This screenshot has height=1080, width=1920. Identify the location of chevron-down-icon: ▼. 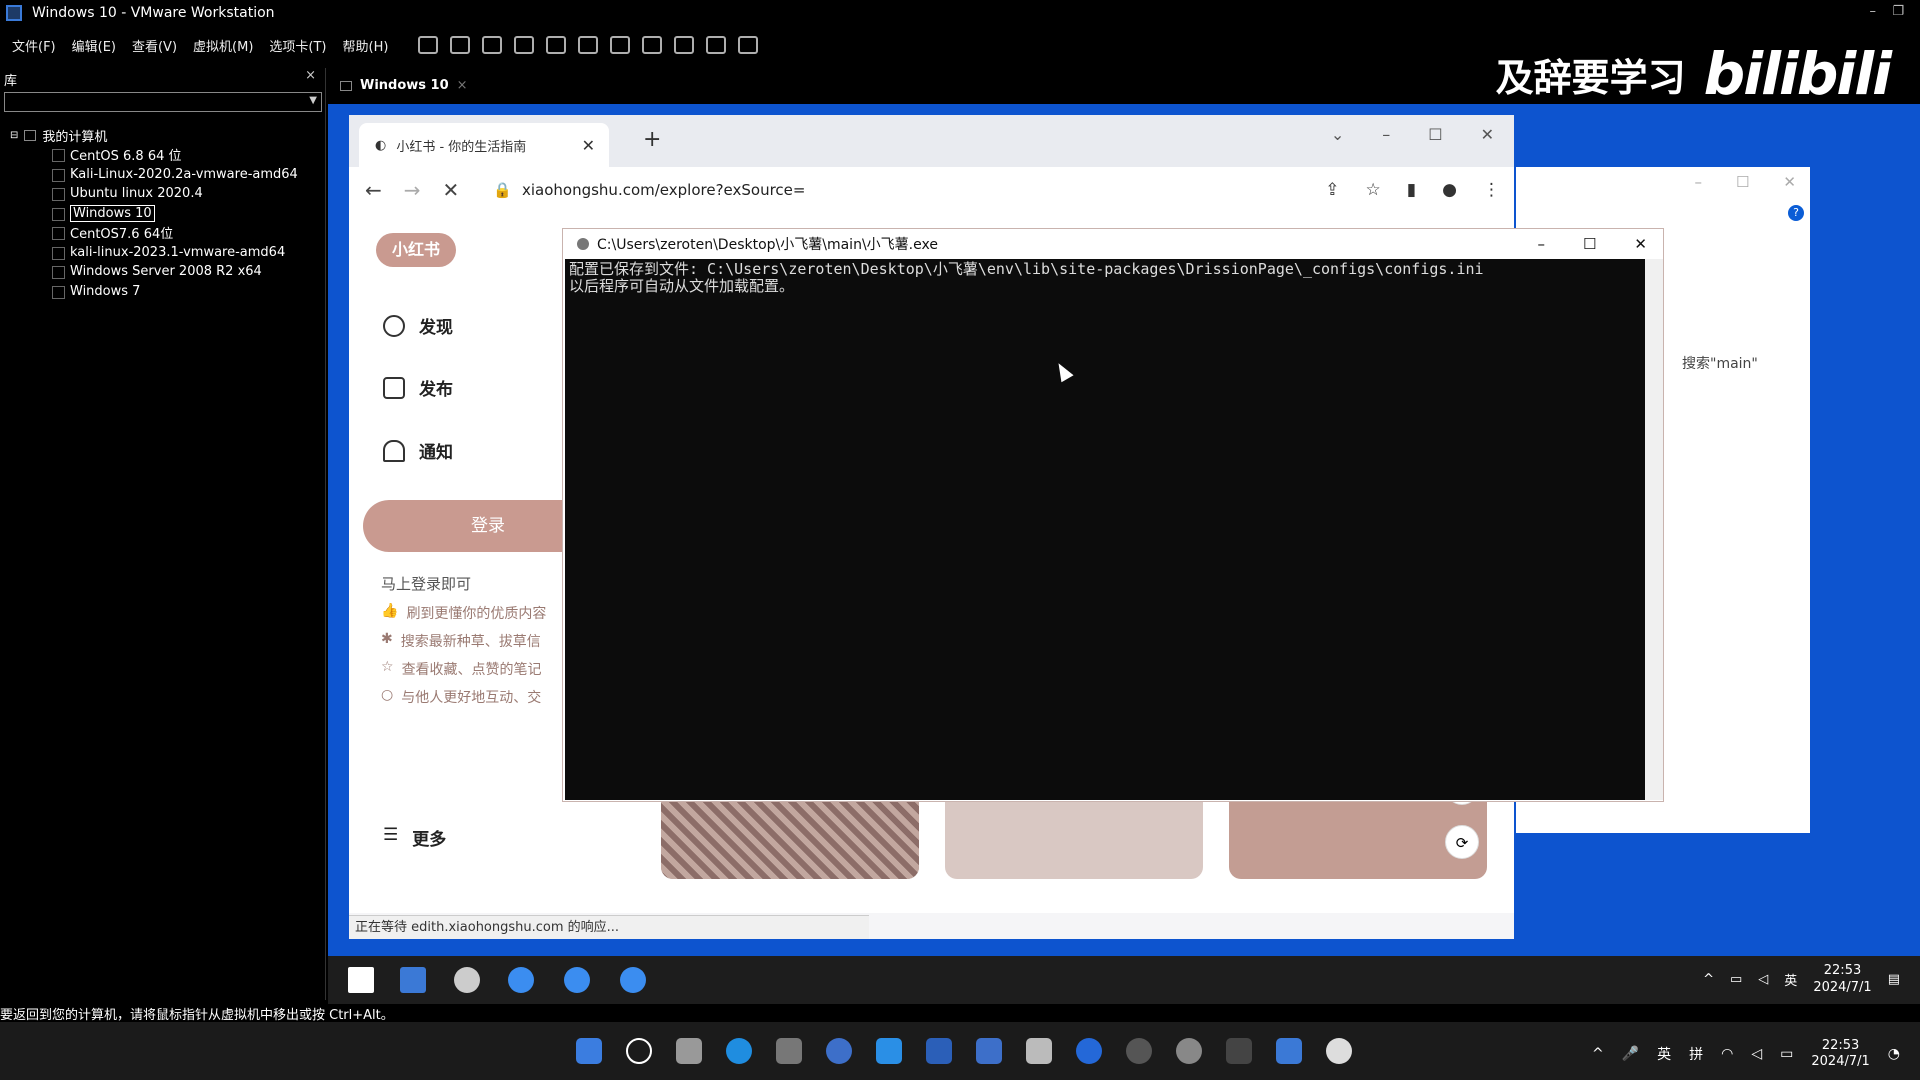
(313, 100).